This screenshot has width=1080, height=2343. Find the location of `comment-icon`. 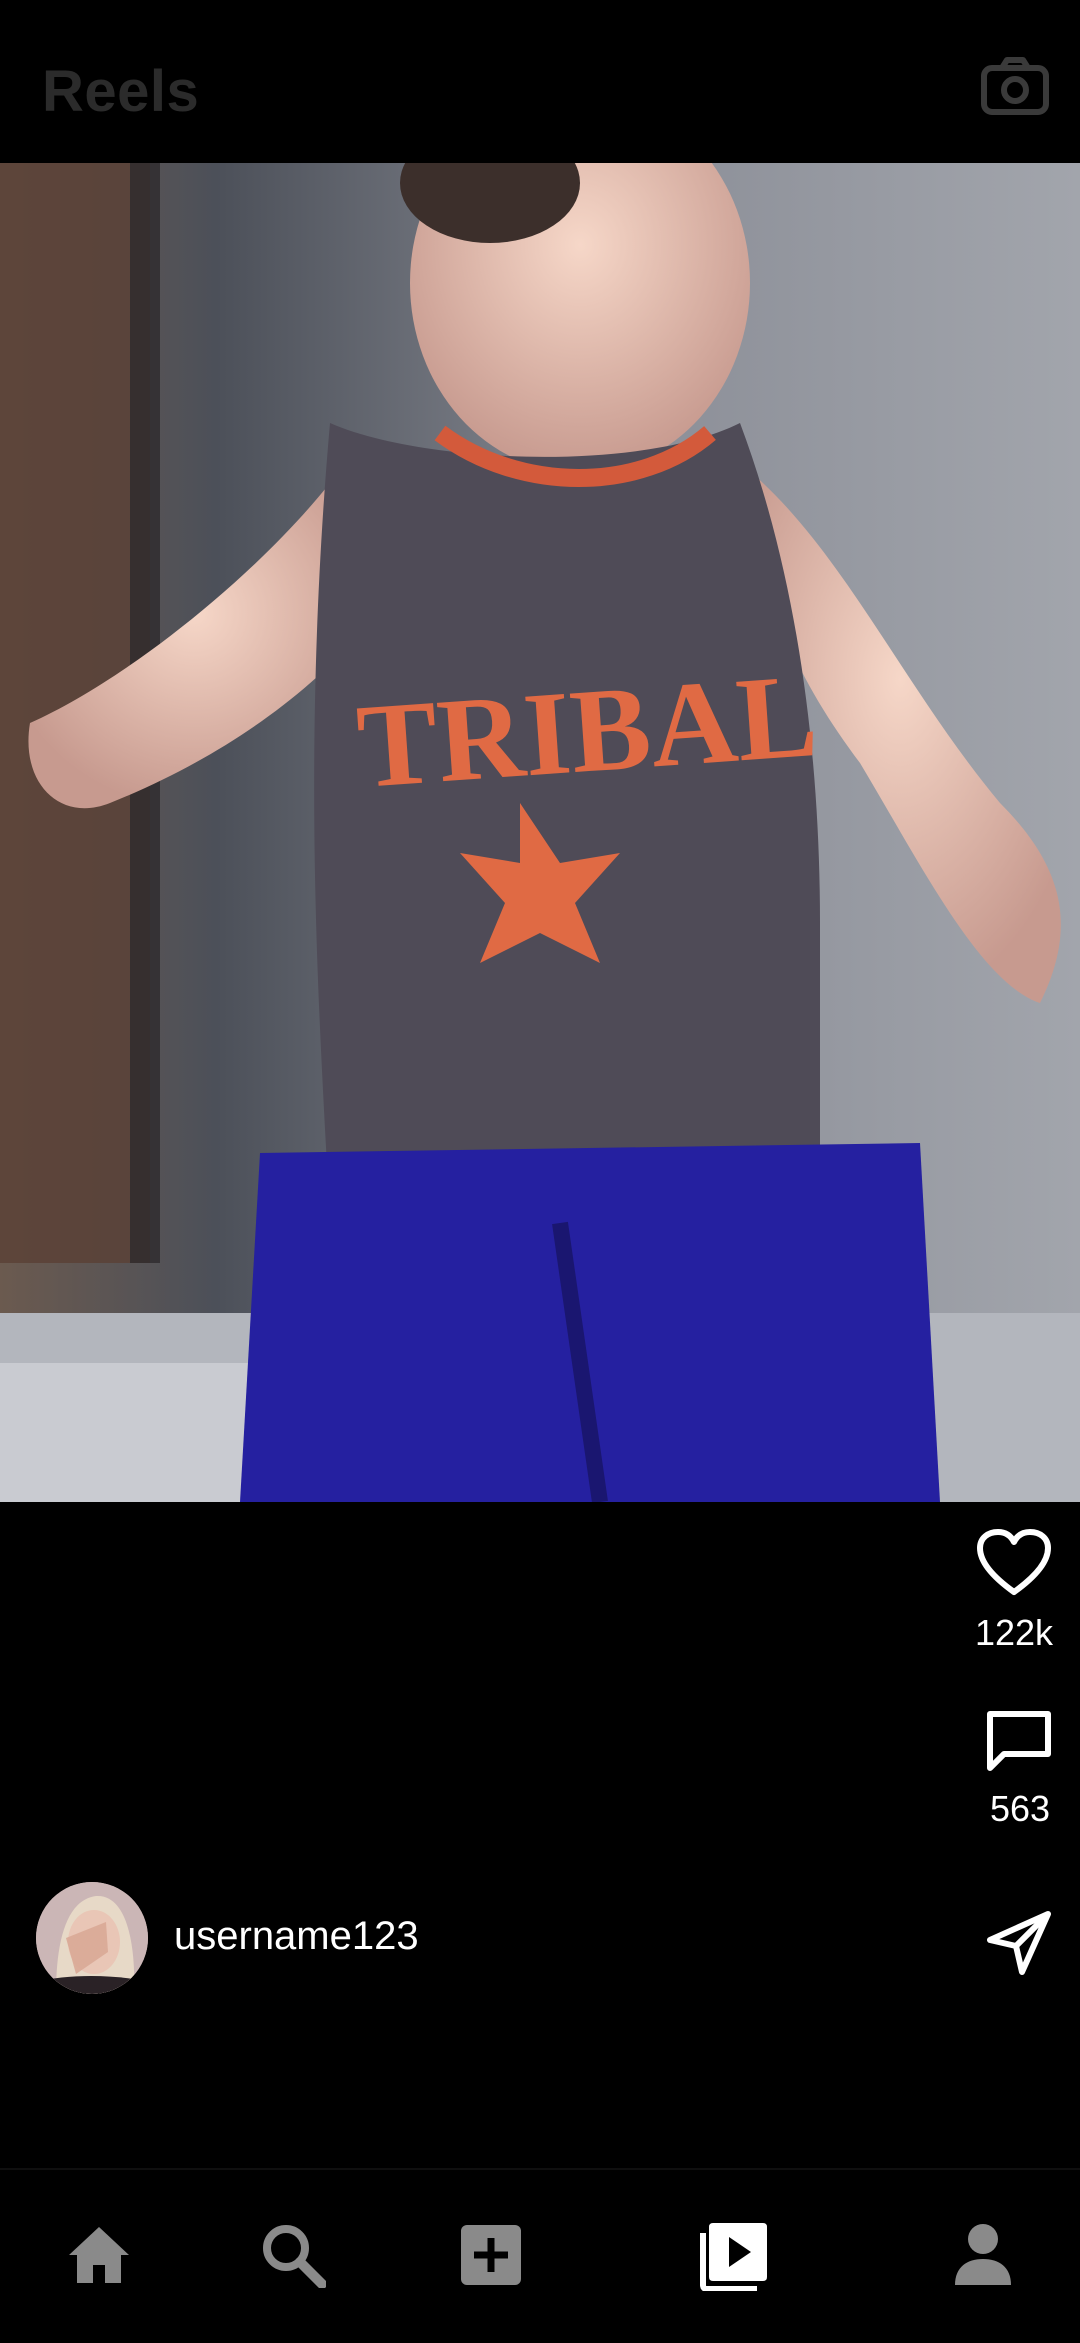

comment-icon is located at coordinates (1019, 1741).